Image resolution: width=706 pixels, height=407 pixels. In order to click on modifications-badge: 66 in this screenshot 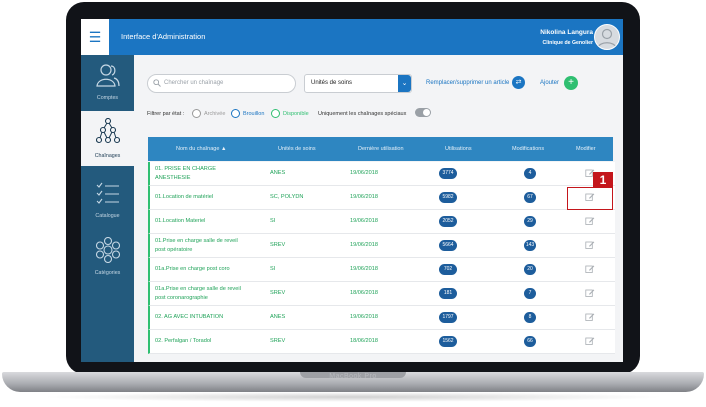, I will do `click(530, 341)`.